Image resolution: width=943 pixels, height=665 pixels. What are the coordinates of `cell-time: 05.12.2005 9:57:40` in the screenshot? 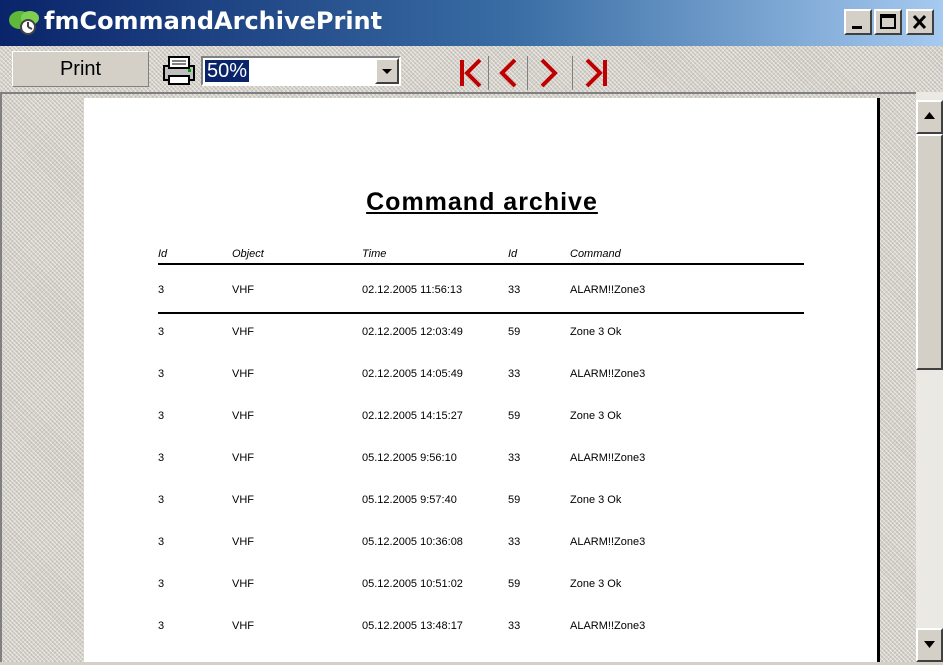 It's located at (409, 500).